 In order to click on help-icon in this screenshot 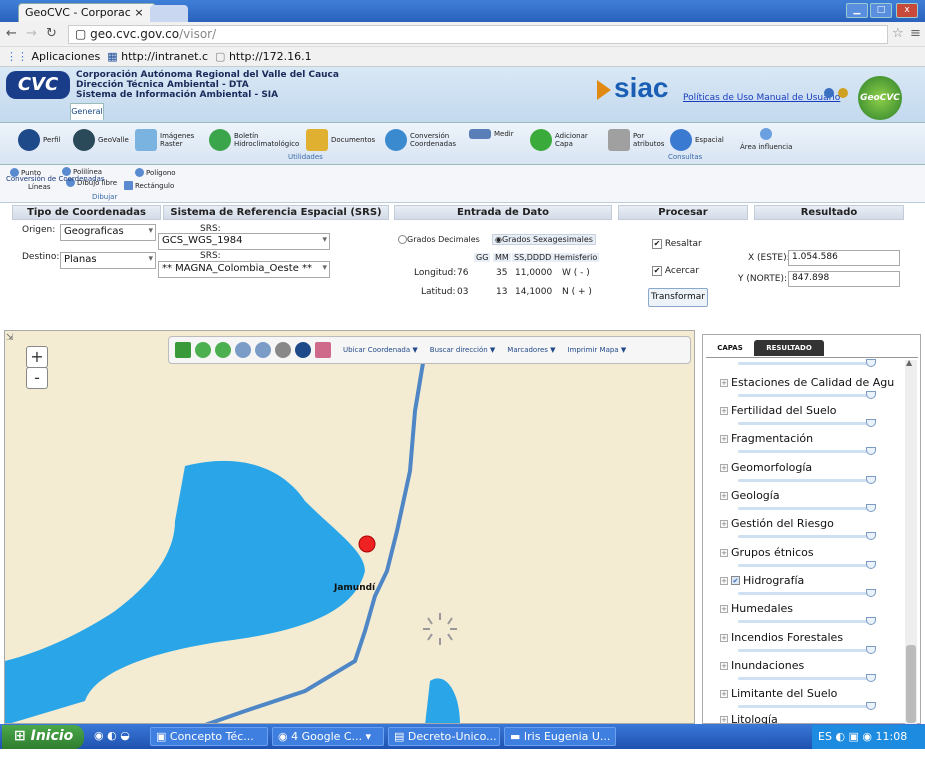, I will do `click(829, 93)`.